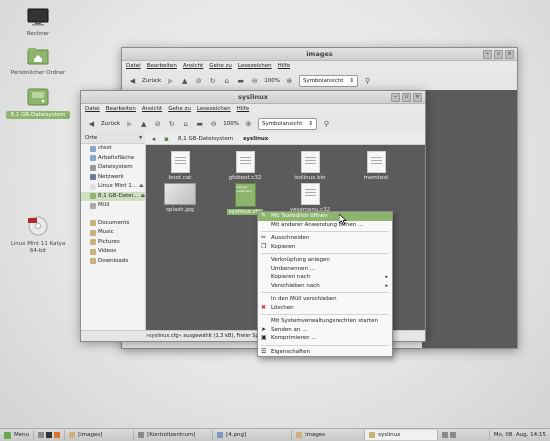 This screenshot has height=441, width=550. Describe the element at coordinates (180, 198) in the screenshot. I see `file-item: splash.jpg` at that location.